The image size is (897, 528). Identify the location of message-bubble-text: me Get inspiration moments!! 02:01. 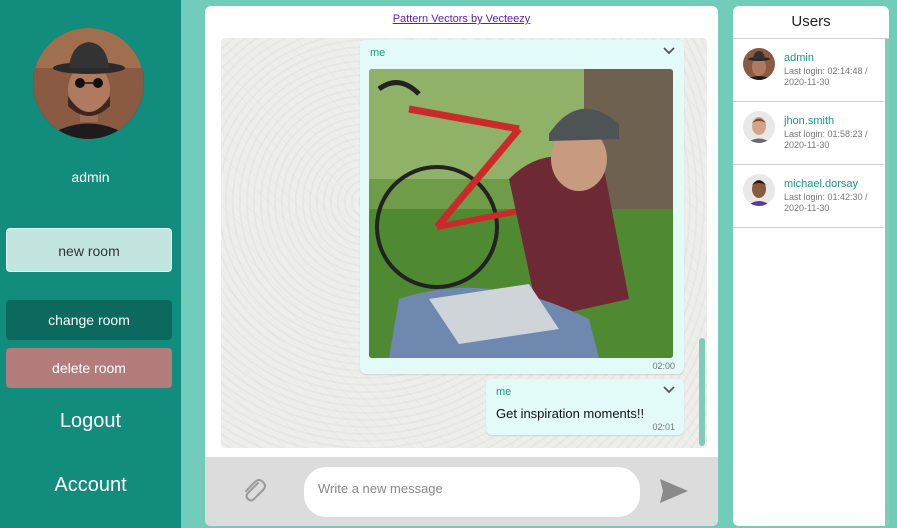
(585, 407).